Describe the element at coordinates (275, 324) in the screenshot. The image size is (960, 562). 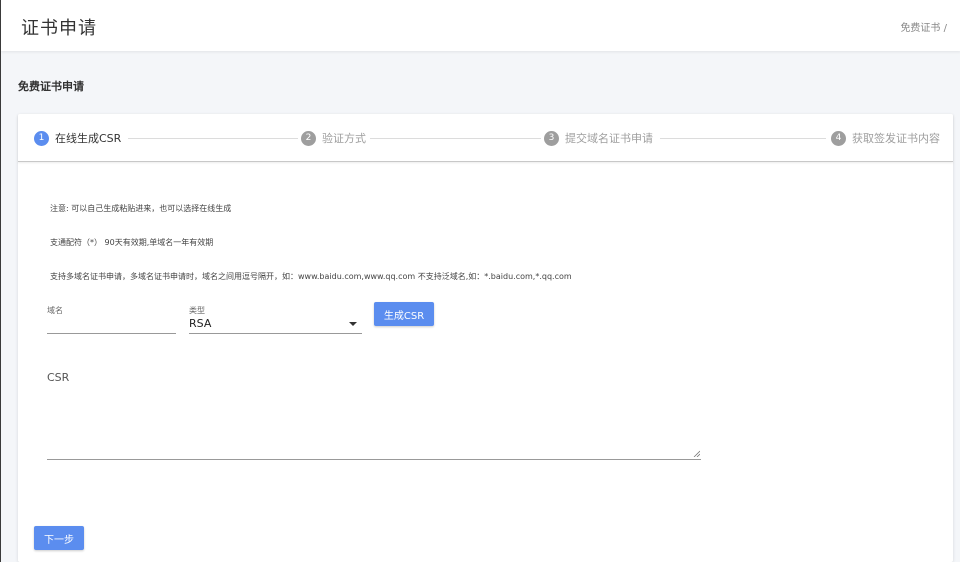
I see `type-select: RSA` at that location.